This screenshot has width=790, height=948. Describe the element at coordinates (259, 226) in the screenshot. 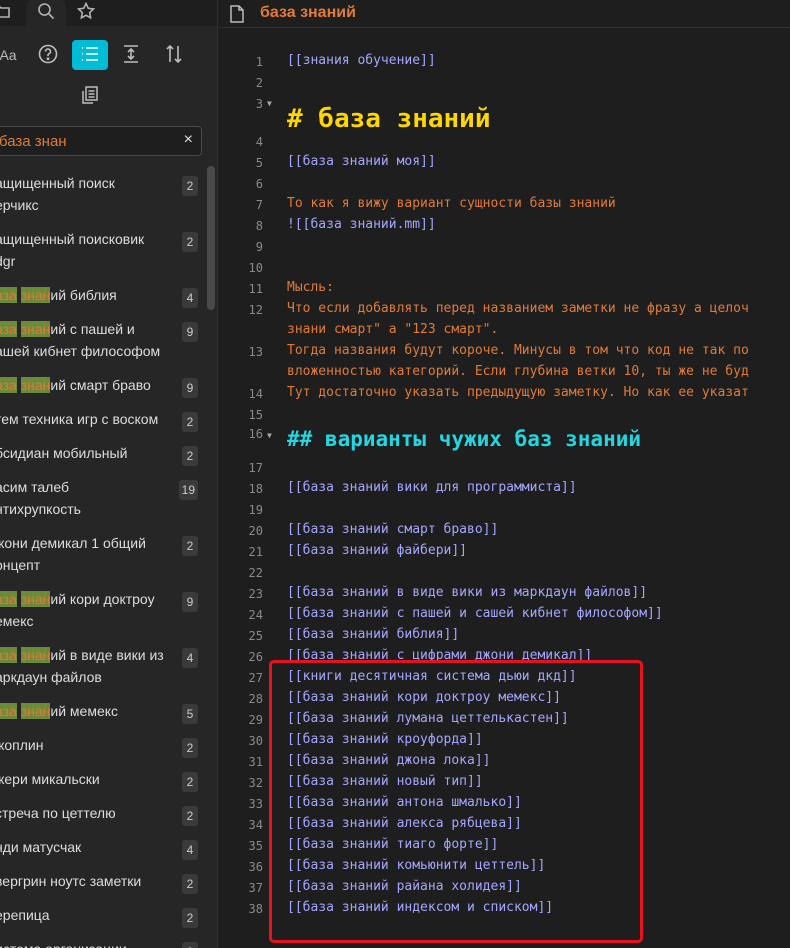

I see `line-number: 8` at that location.